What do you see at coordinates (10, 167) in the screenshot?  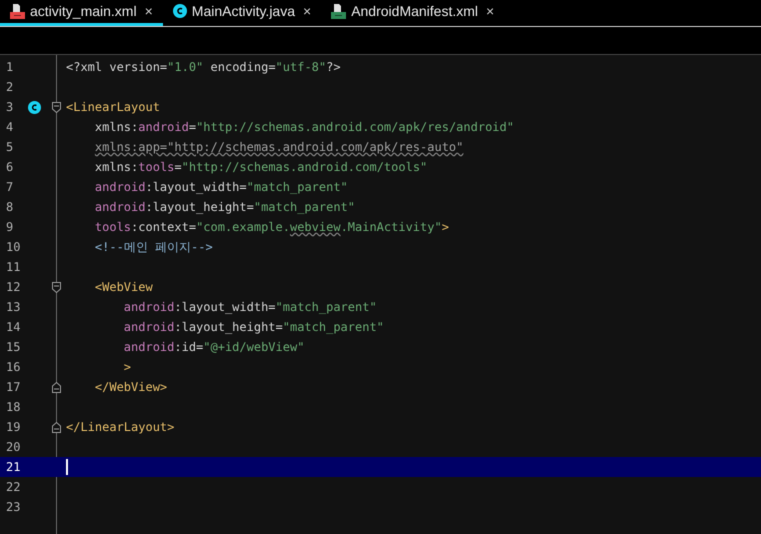 I see `line-number: 6` at bounding box center [10, 167].